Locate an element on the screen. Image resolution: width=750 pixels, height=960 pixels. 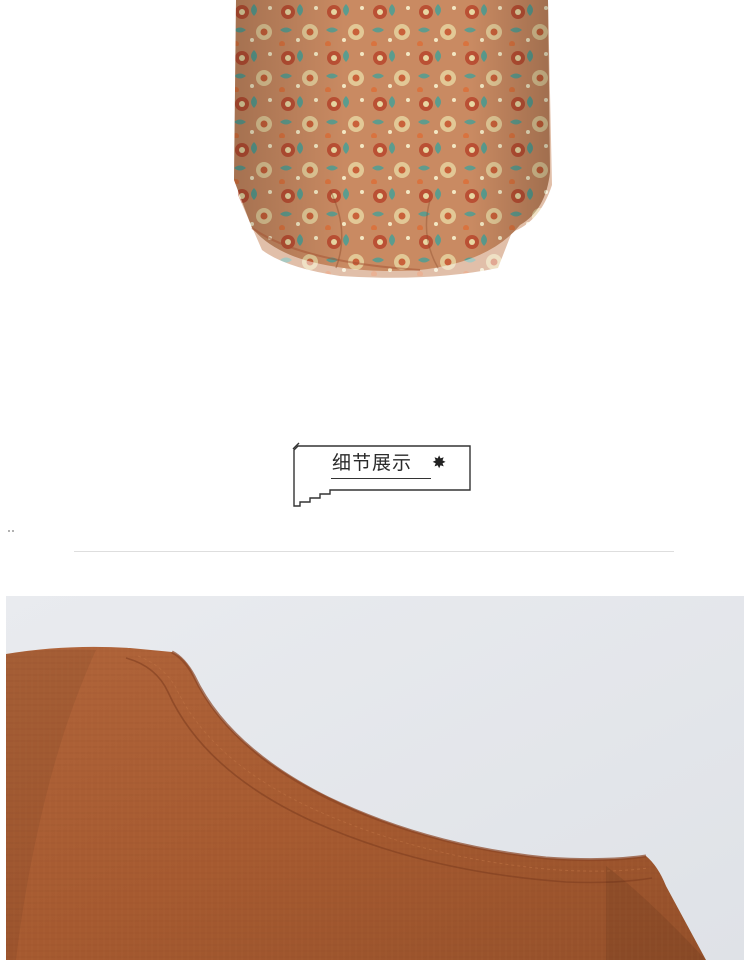
title-underline is located at coordinates (381, 478).